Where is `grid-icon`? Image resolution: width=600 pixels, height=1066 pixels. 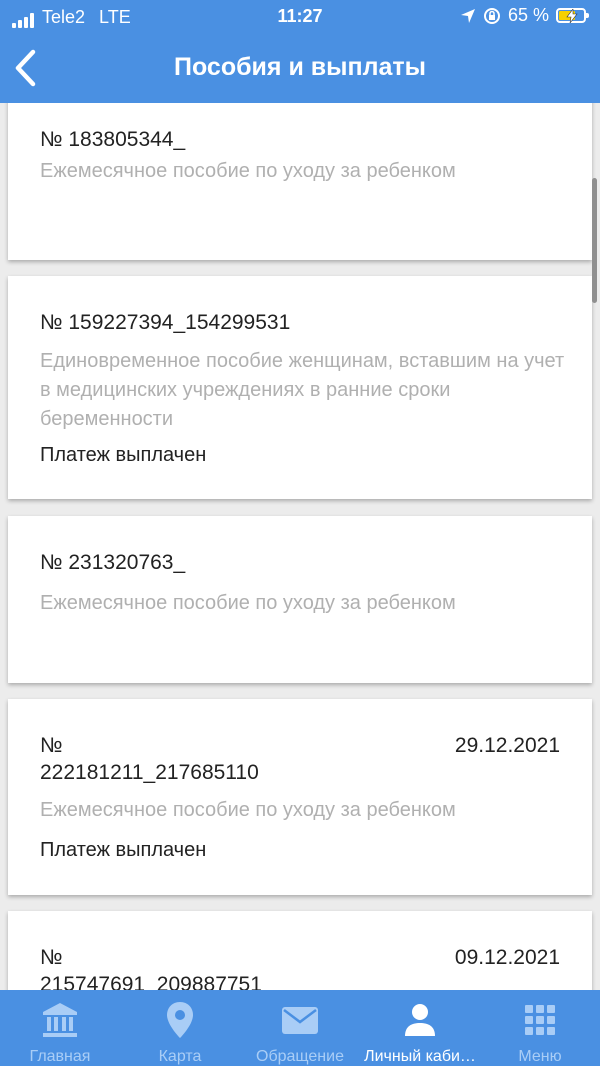 grid-icon is located at coordinates (540, 1020).